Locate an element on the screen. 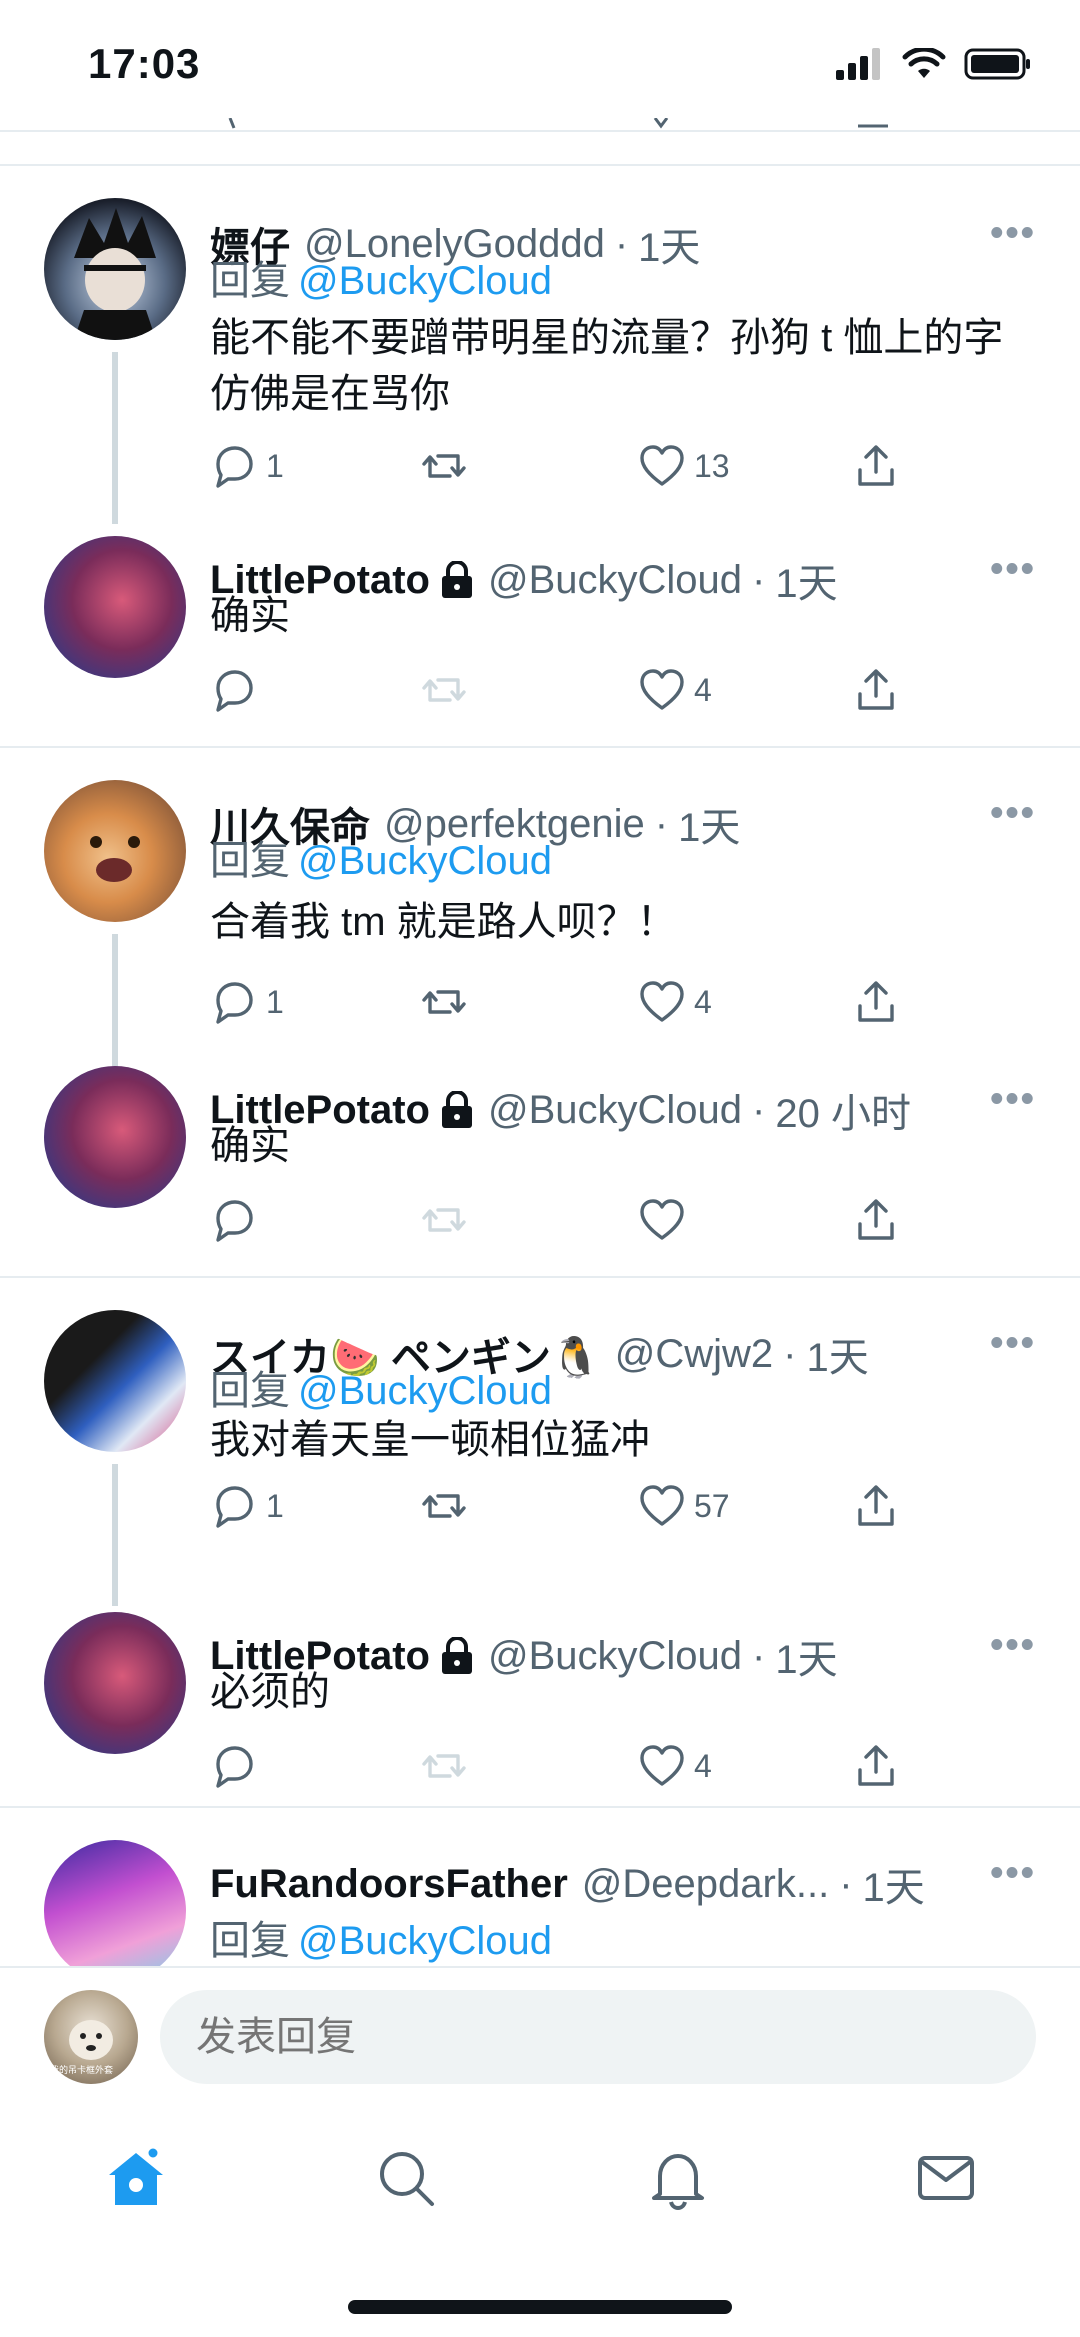 This screenshot has height=2337, width=1080. reply-composer: 我的吊卡框外套 is located at coordinates (540, 2028).